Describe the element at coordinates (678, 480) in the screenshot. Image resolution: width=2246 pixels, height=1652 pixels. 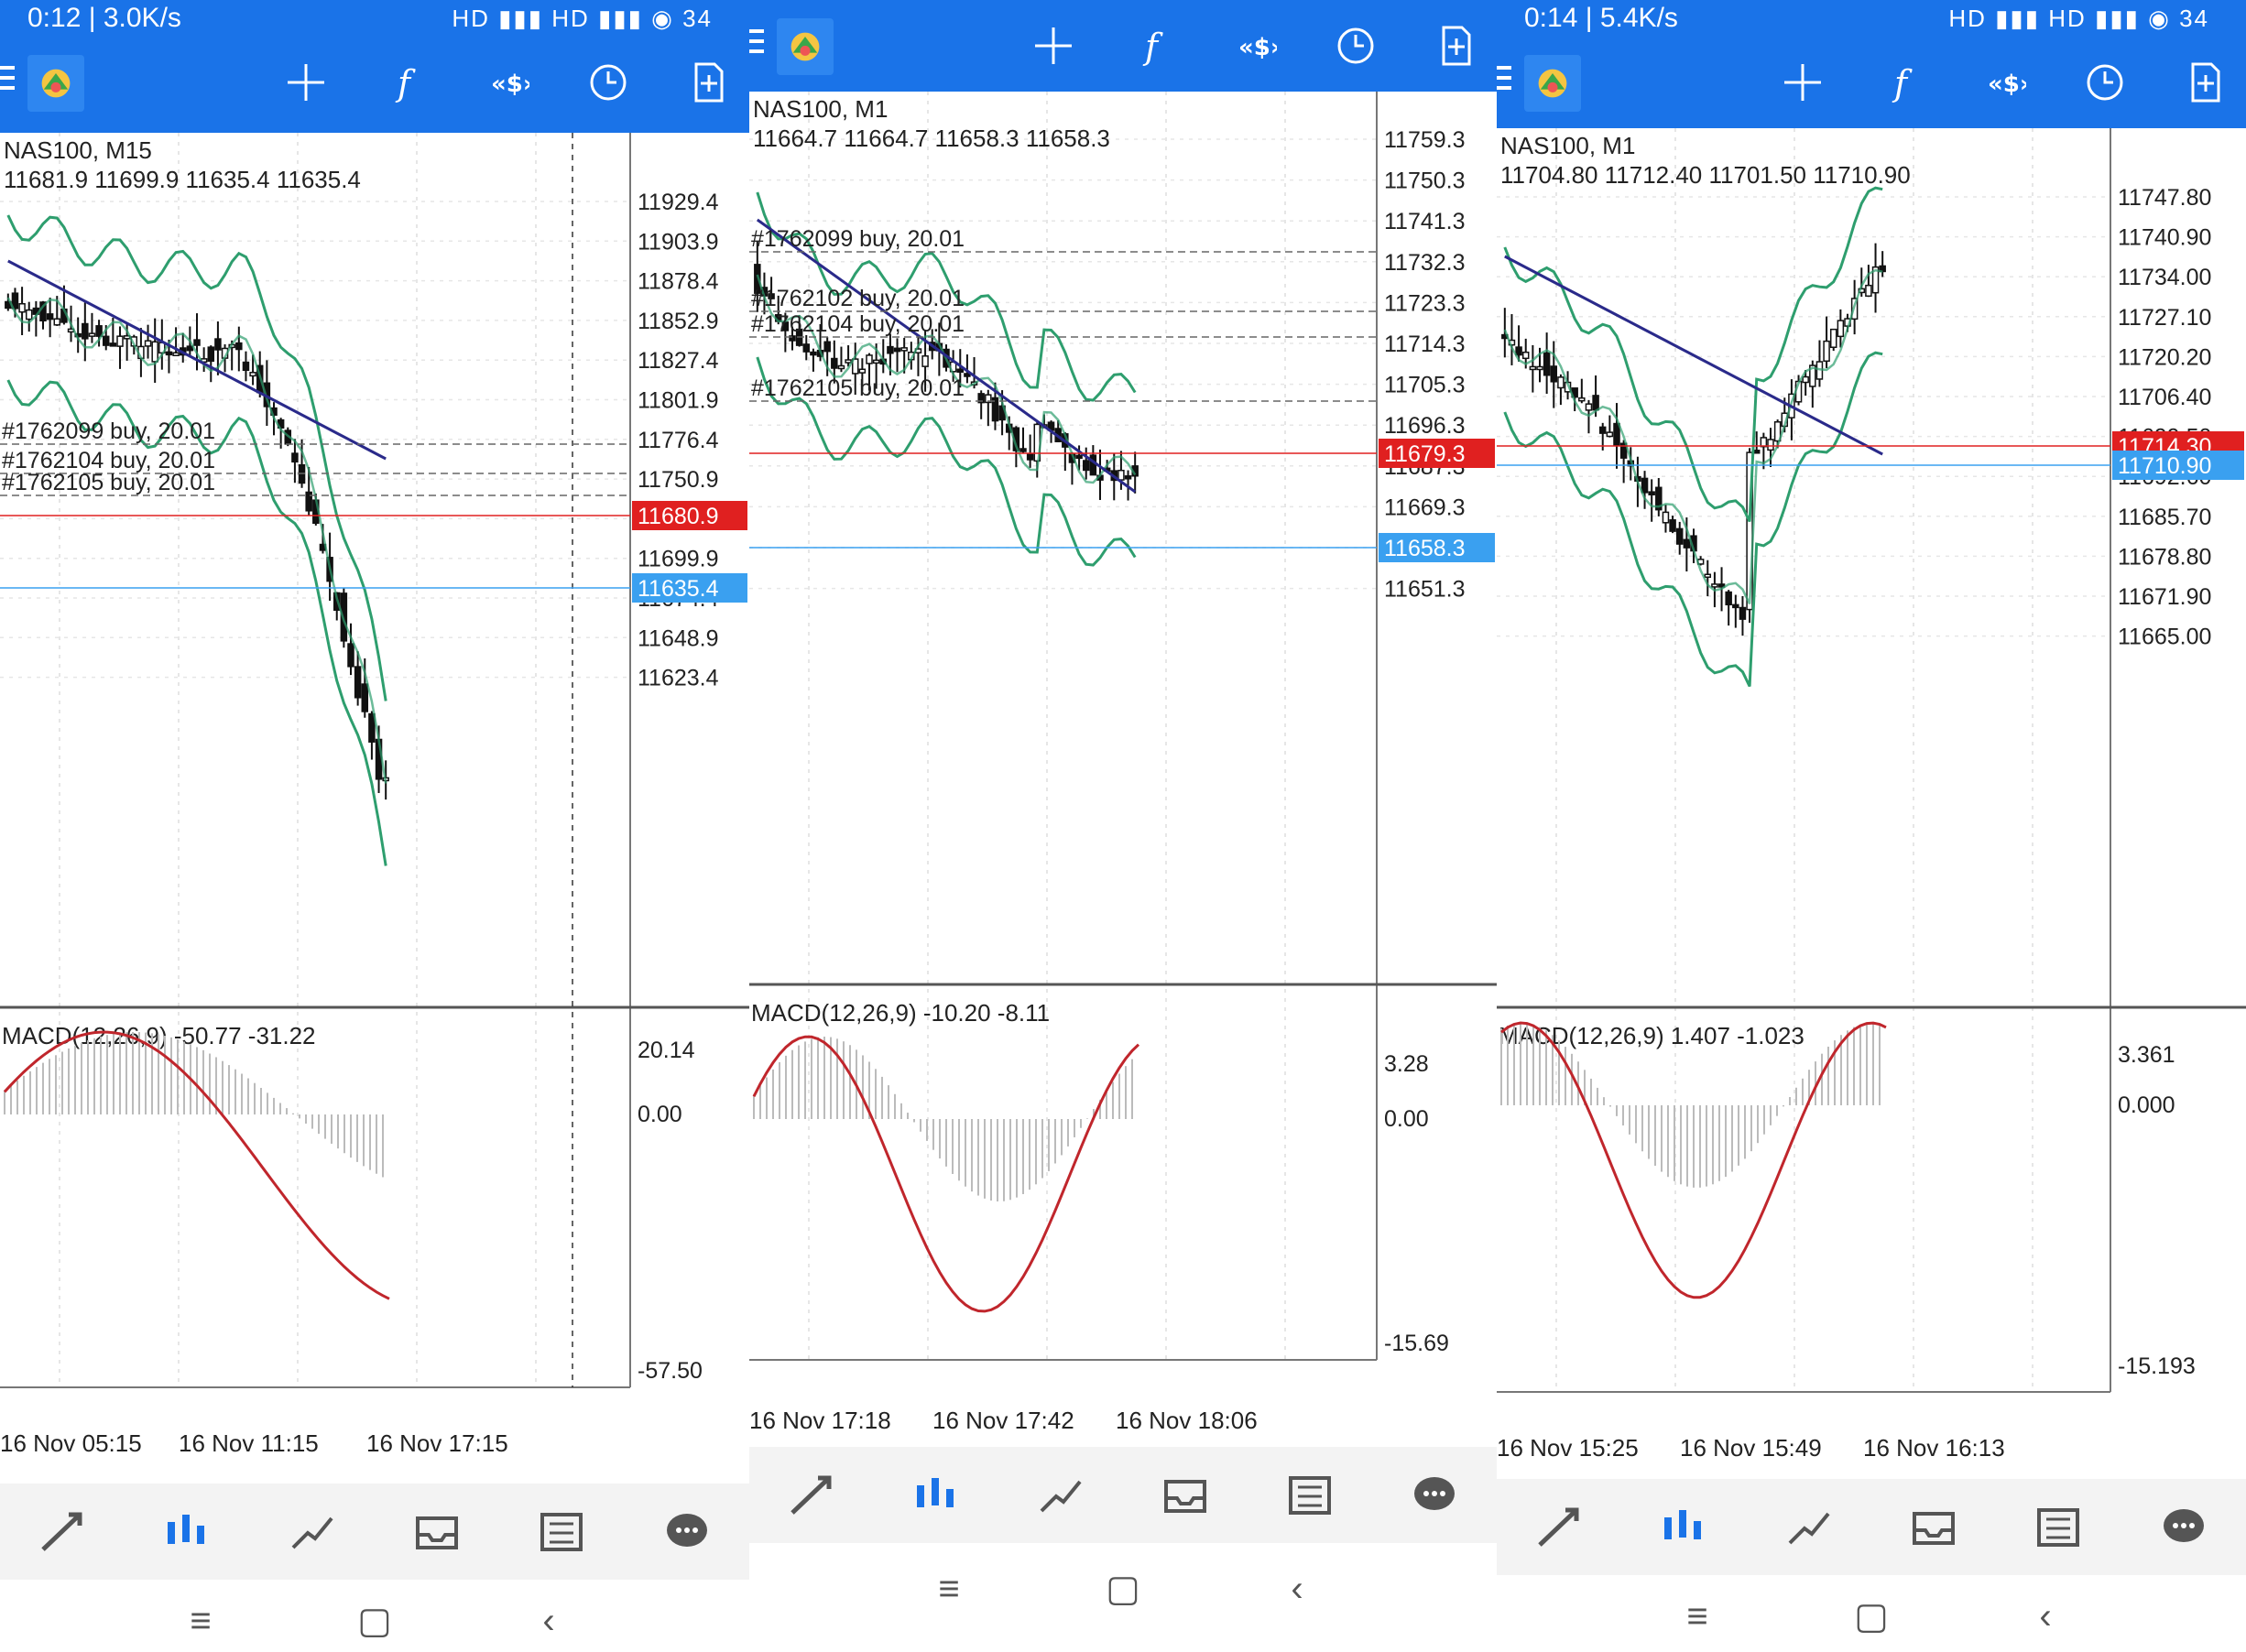
I see `price-tick-label: 11750.9` at that location.